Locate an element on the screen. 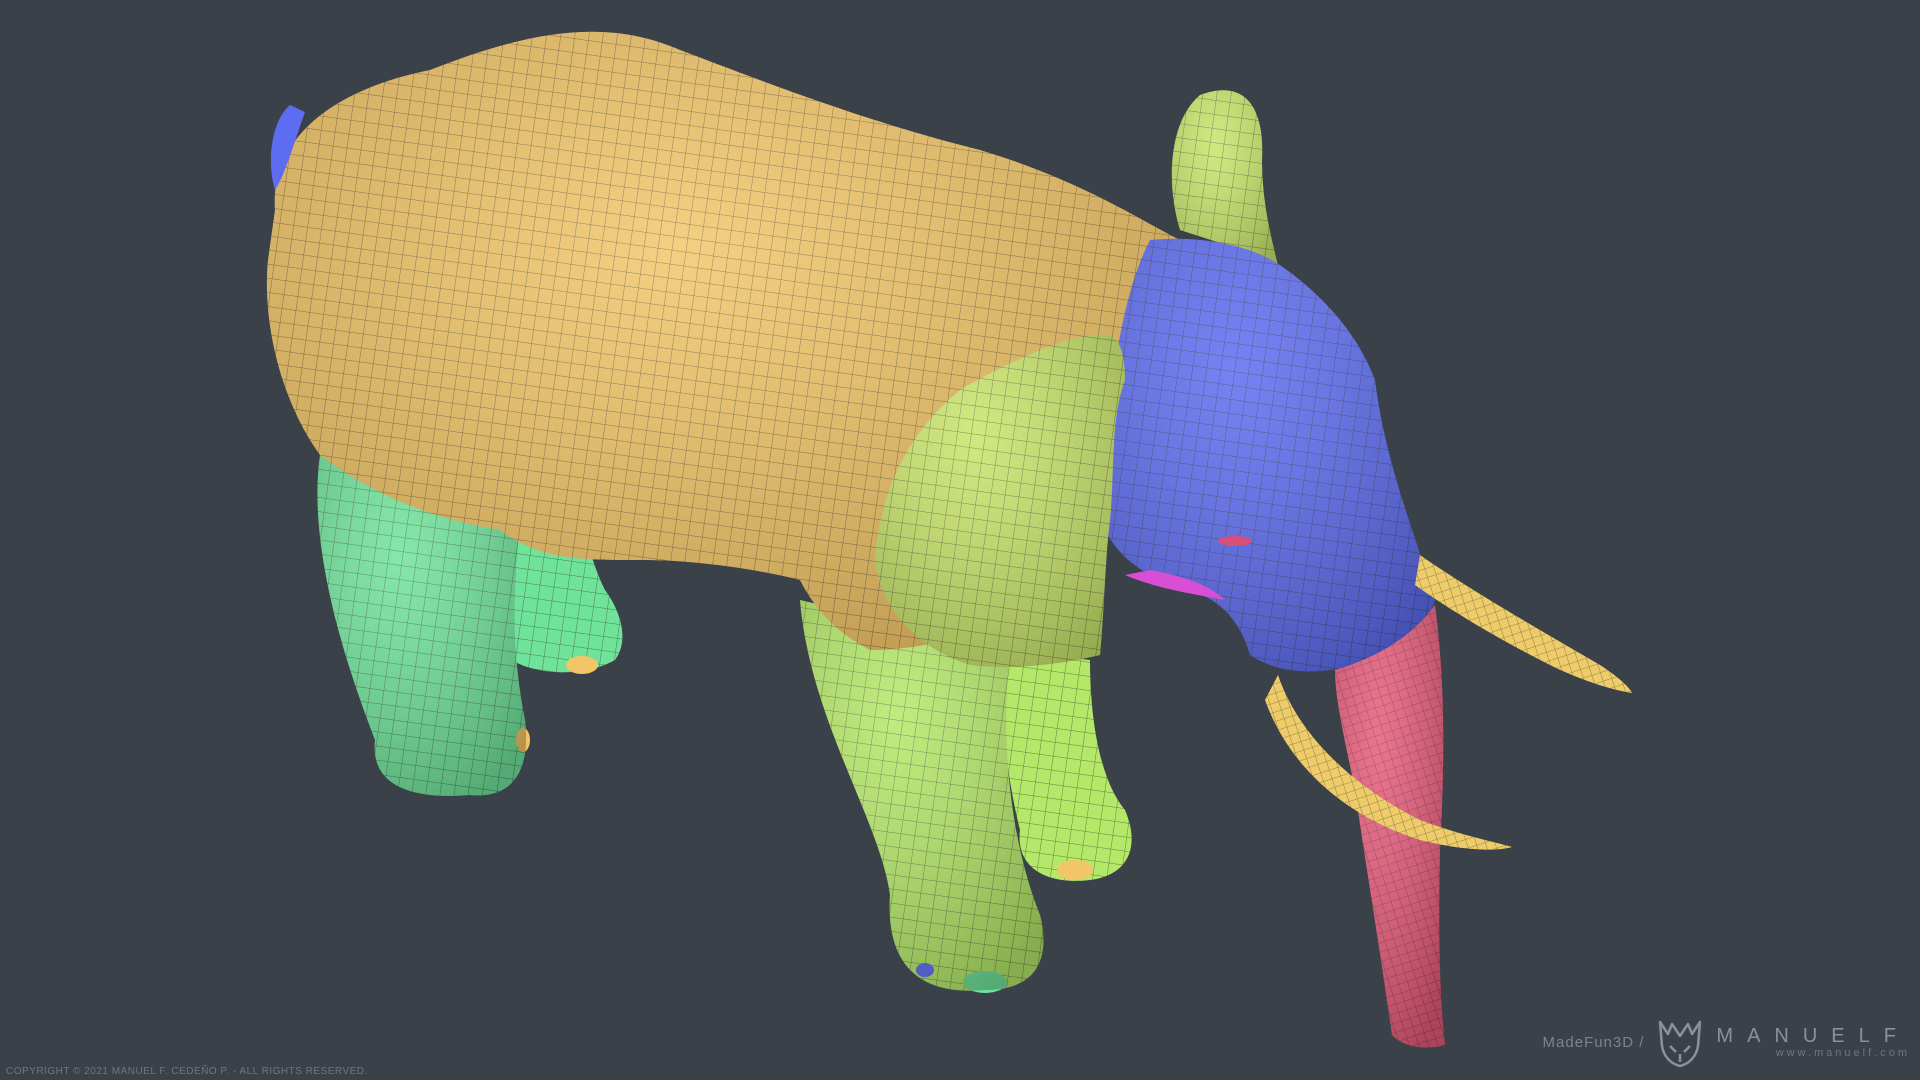 This screenshot has width=1920, height=1080. brand-url: www.manuelf.com is located at coordinates (1842, 1053).